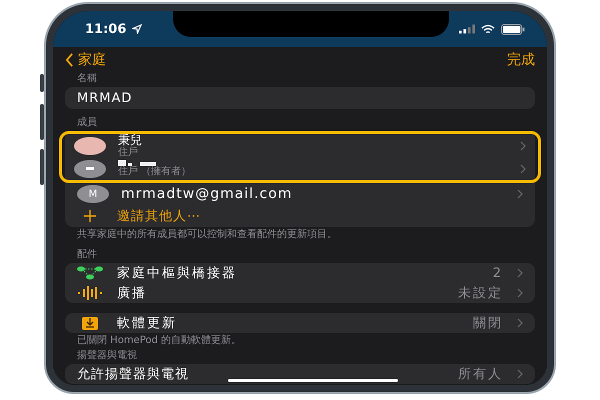 The width and height of the screenshot is (600, 400). Describe the element at coordinates (137, 29) in the screenshot. I see `location-arrow-icon` at that location.